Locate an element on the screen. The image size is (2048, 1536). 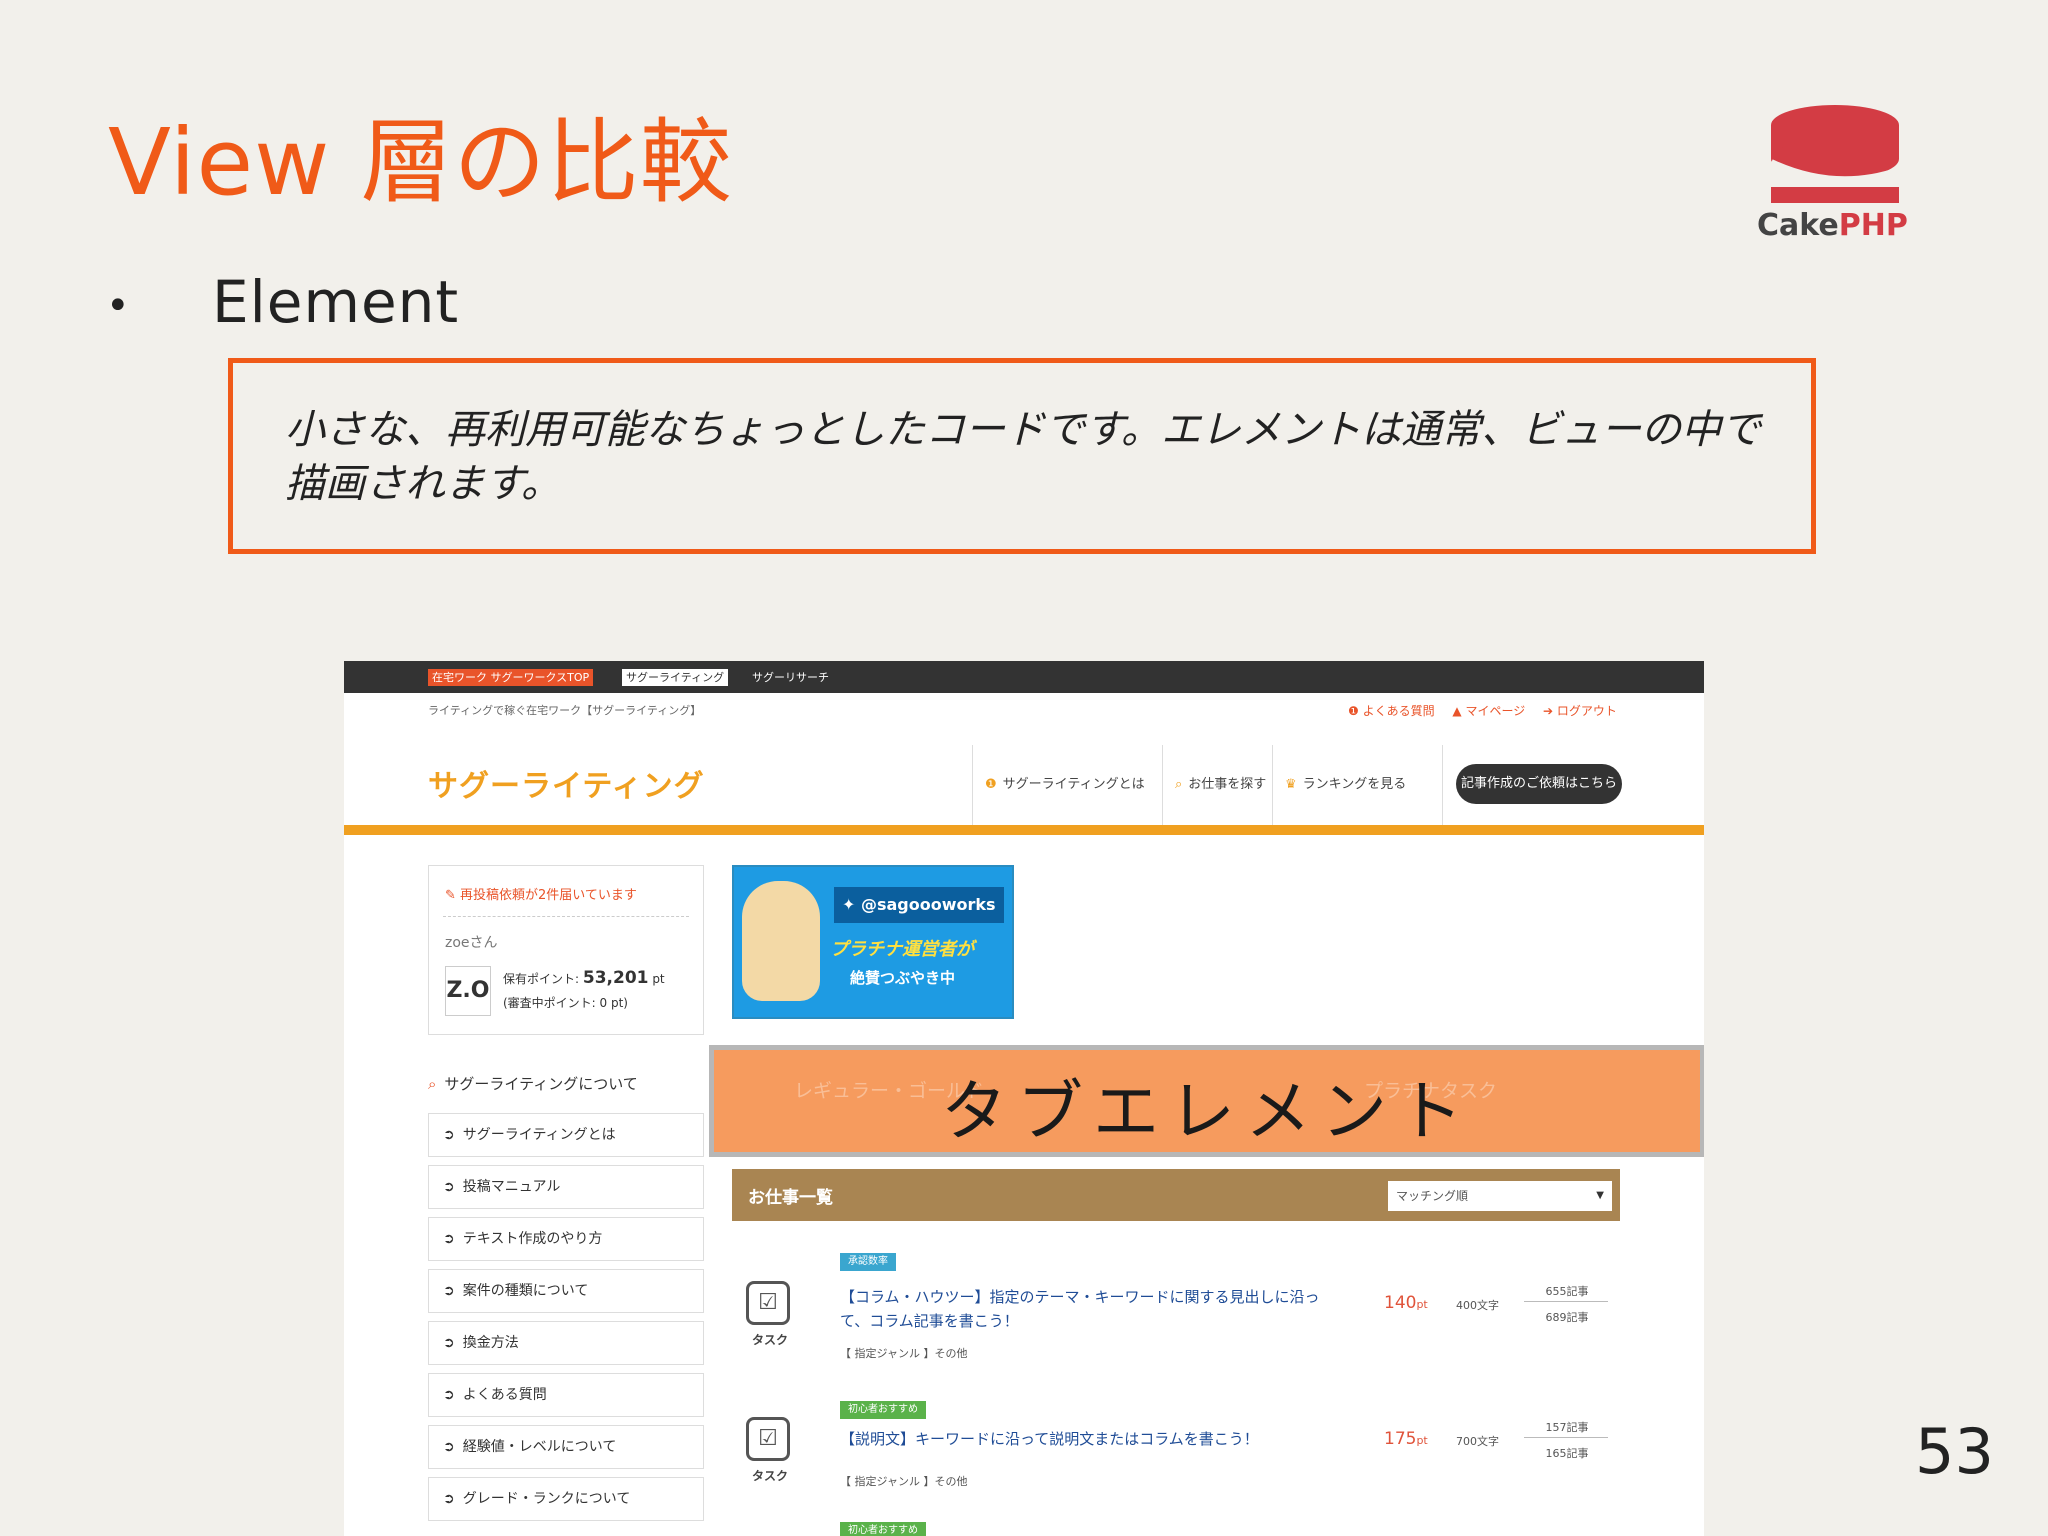
nav-item-label: お仕事を探す is located at coordinates (1227, 784).